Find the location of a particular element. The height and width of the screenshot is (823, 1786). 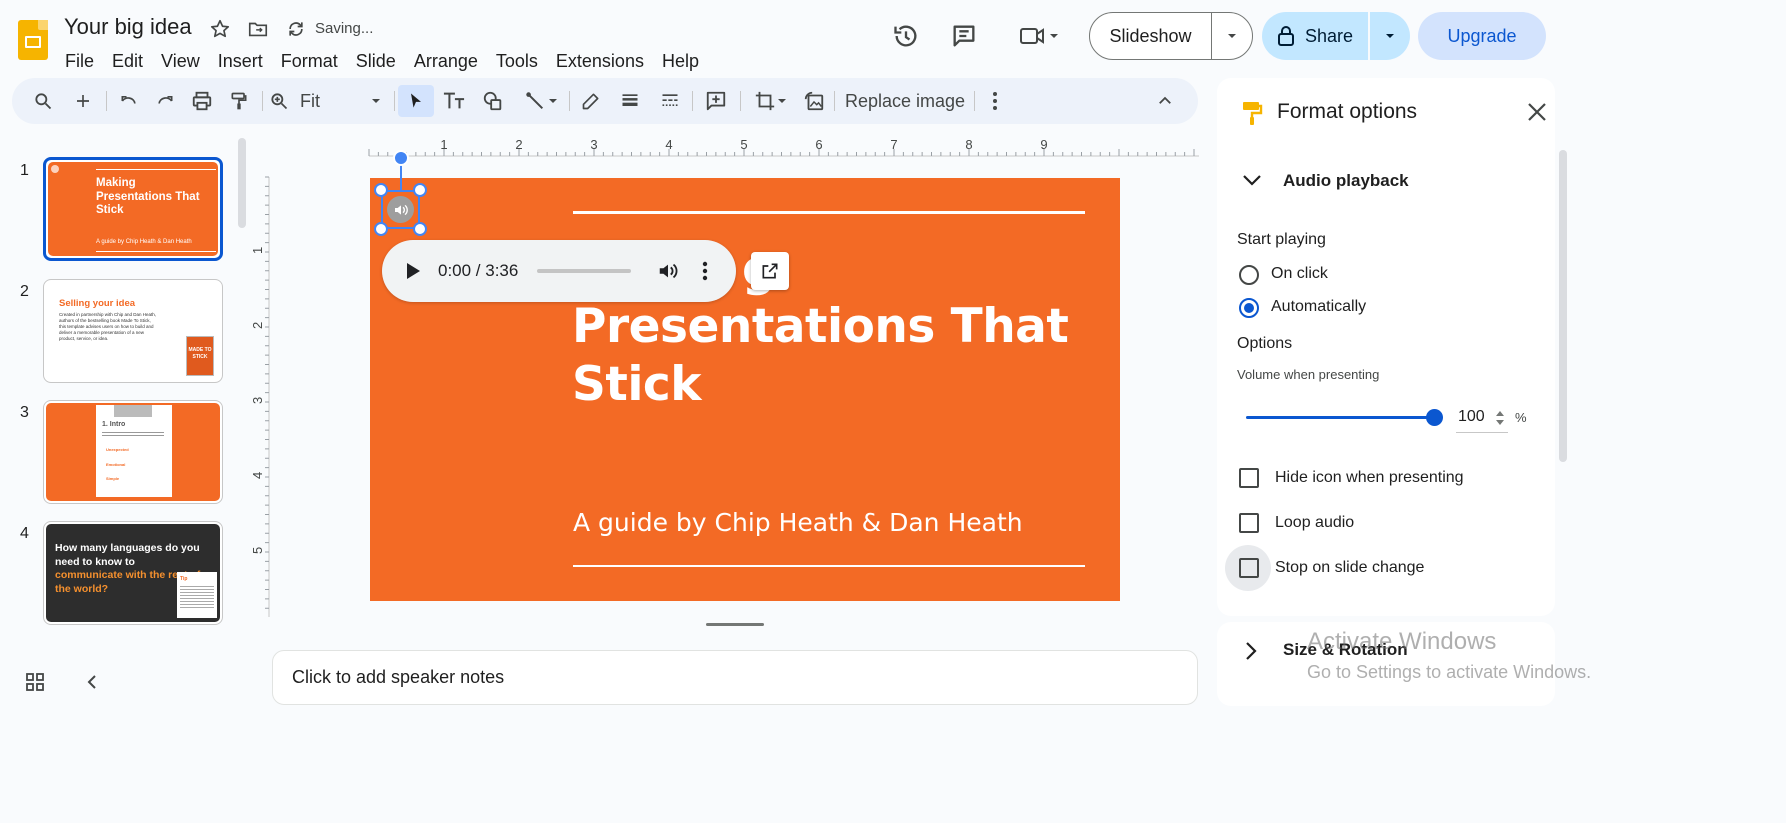

chevron-right-icon is located at coordinates (1251, 653).